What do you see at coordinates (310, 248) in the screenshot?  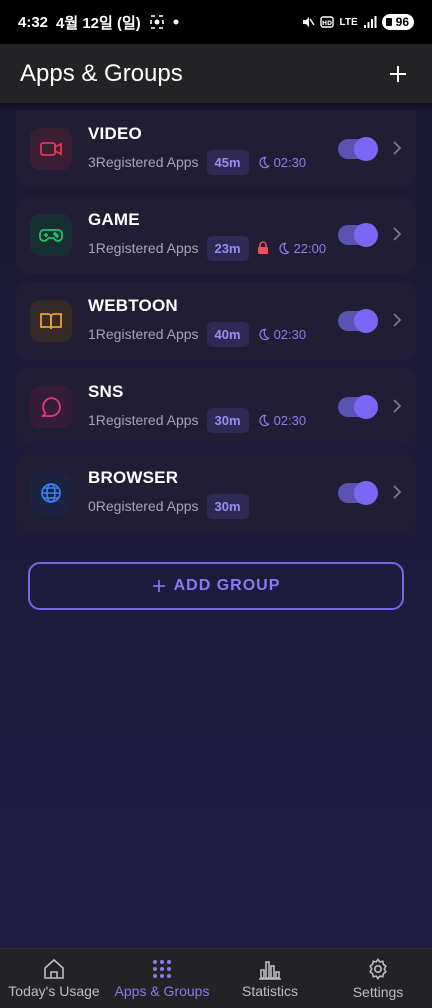 I see `sleep-time-value: 22:00` at bounding box center [310, 248].